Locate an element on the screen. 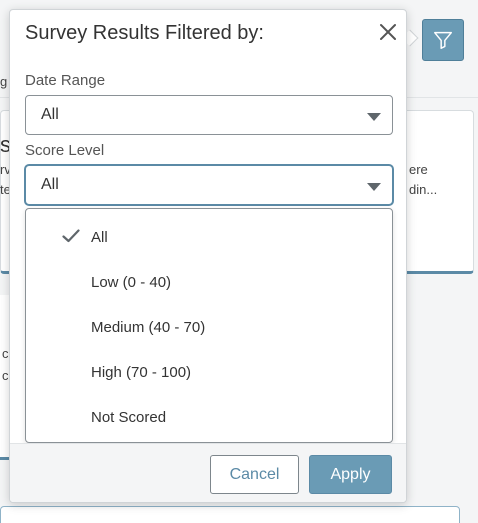  option-label: Not Scored is located at coordinates (129, 417).